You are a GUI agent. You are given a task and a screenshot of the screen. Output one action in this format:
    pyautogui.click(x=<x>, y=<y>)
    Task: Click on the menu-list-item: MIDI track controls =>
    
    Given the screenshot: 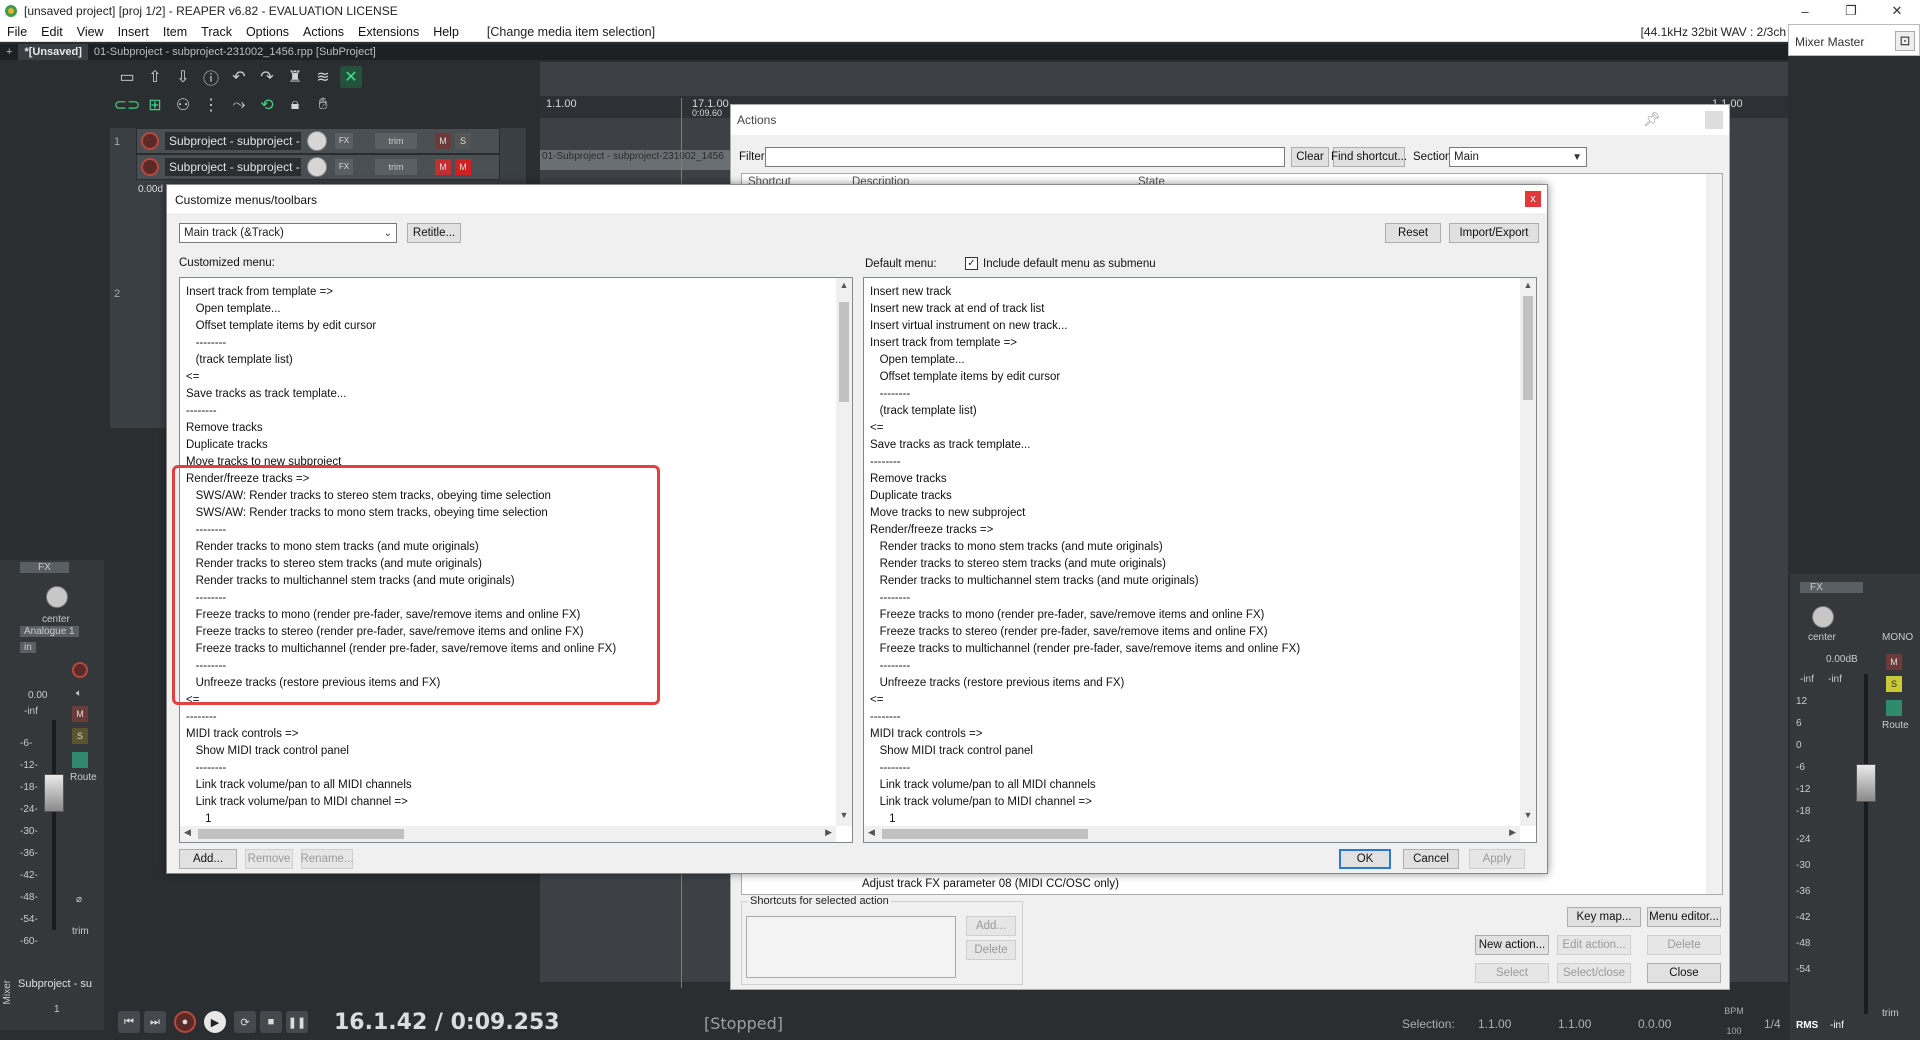 What is the action you would take?
    pyautogui.click(x=510, y=734)
    